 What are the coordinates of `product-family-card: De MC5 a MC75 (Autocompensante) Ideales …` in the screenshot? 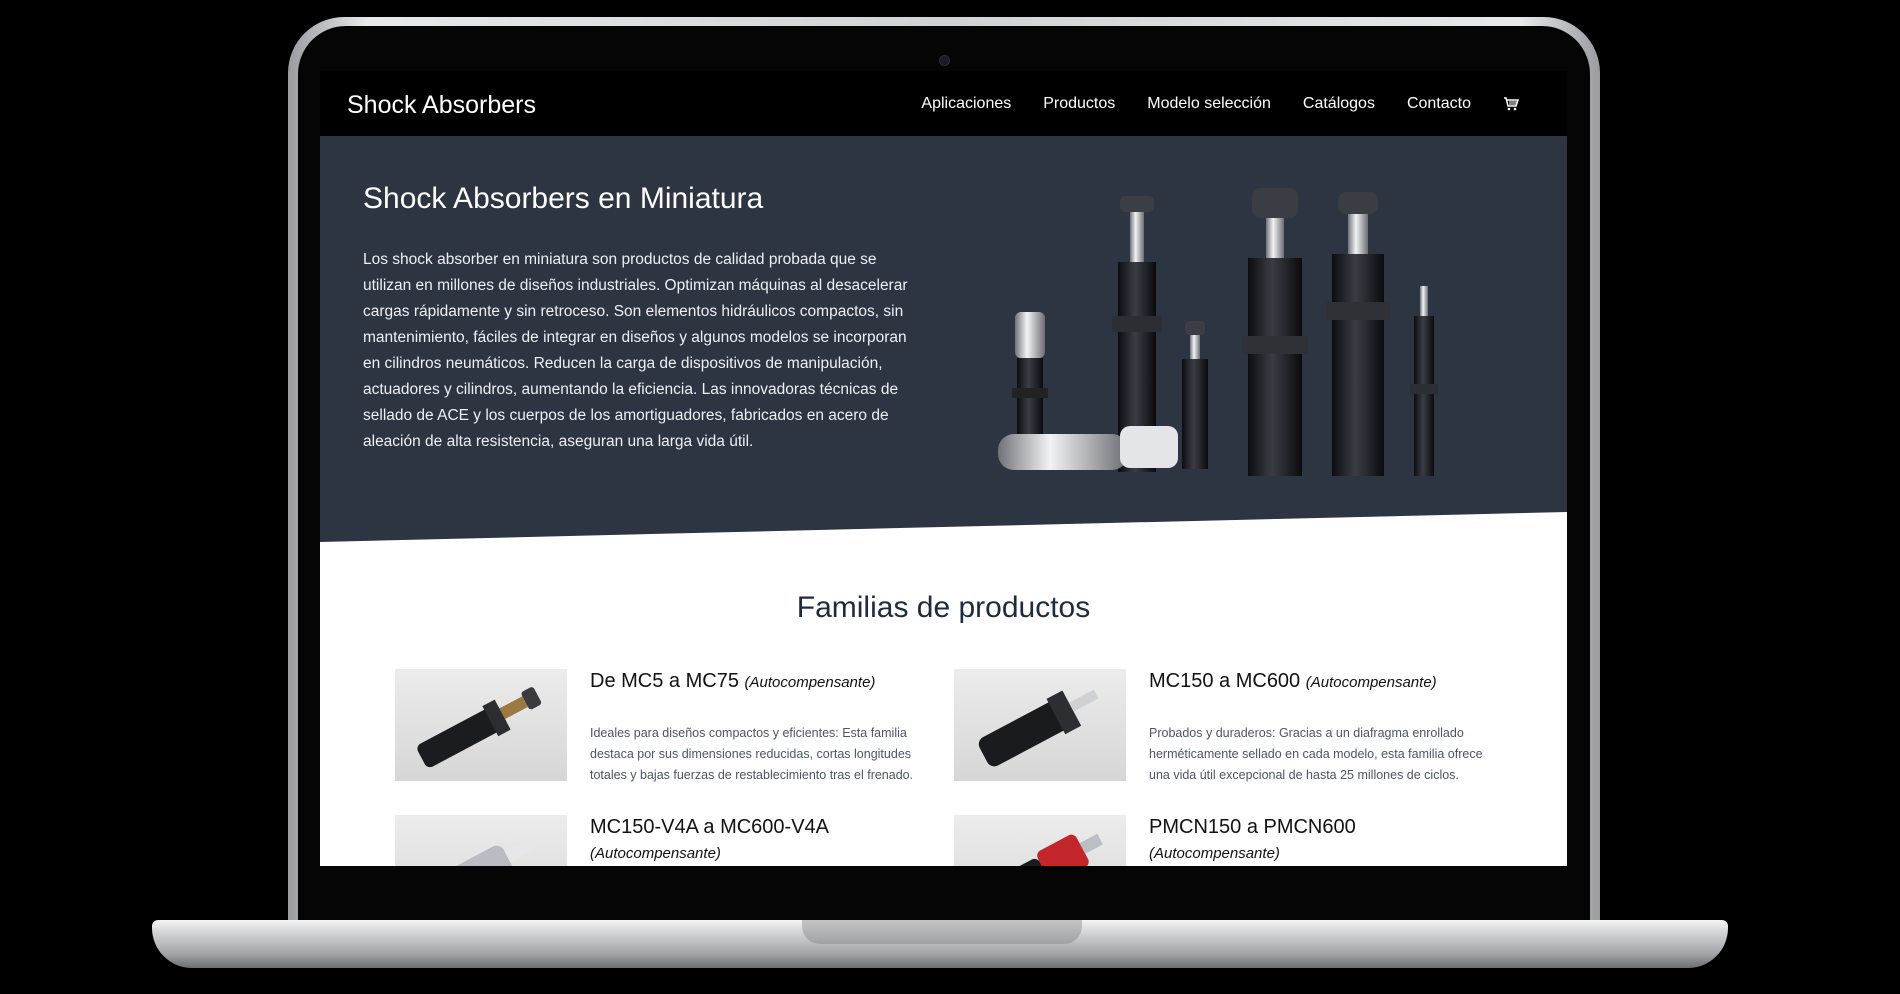 It's located at (655, 729).